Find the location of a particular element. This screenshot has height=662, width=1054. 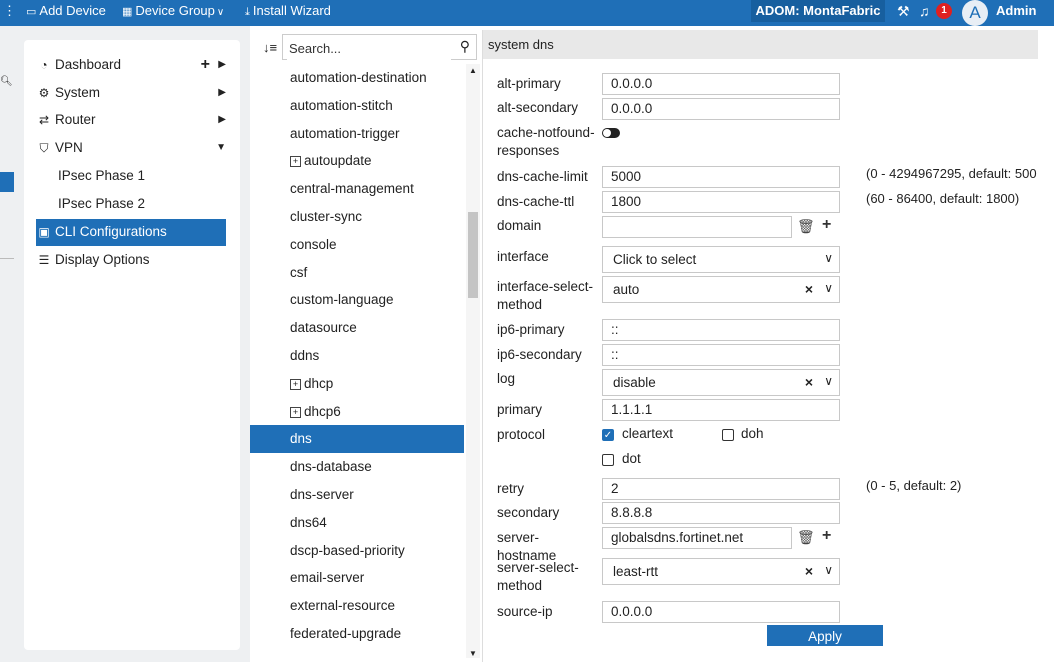

list-item: automation-destination is located at coordinates (357, 78).